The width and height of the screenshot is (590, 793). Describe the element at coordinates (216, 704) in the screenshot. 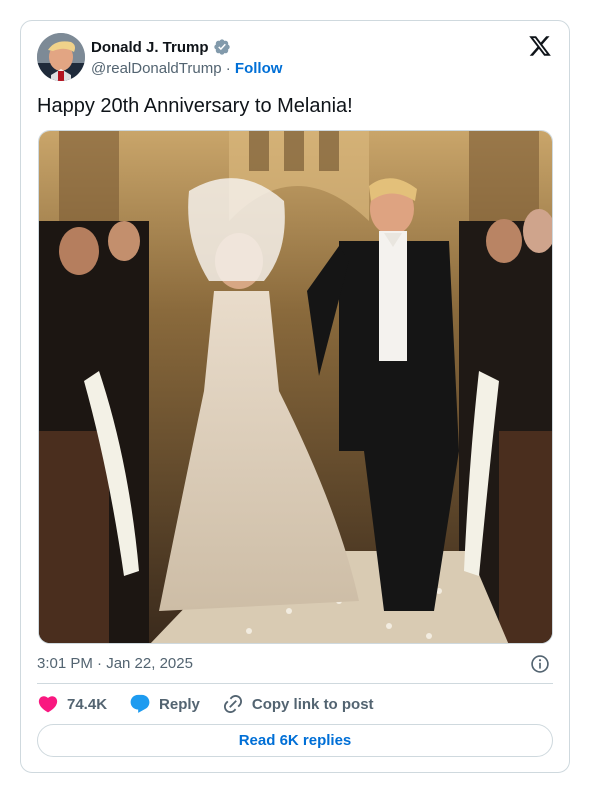

I see `tweet-actions: 74.4K Reply Copy link to post` at that location.